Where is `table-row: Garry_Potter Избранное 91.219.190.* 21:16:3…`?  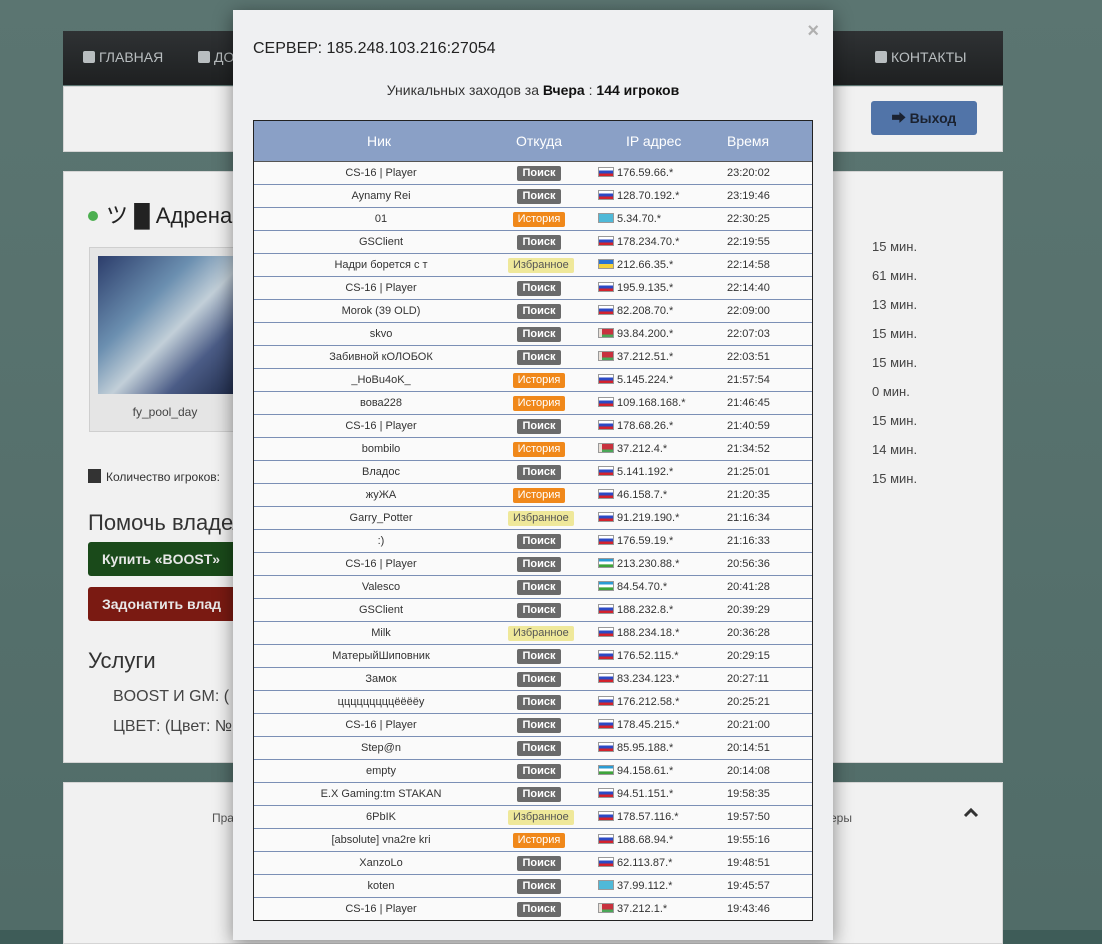
table-row: Garry_Potter Избранное 91.219.190.* 21:16:3… is located at coordinates (533, 517).